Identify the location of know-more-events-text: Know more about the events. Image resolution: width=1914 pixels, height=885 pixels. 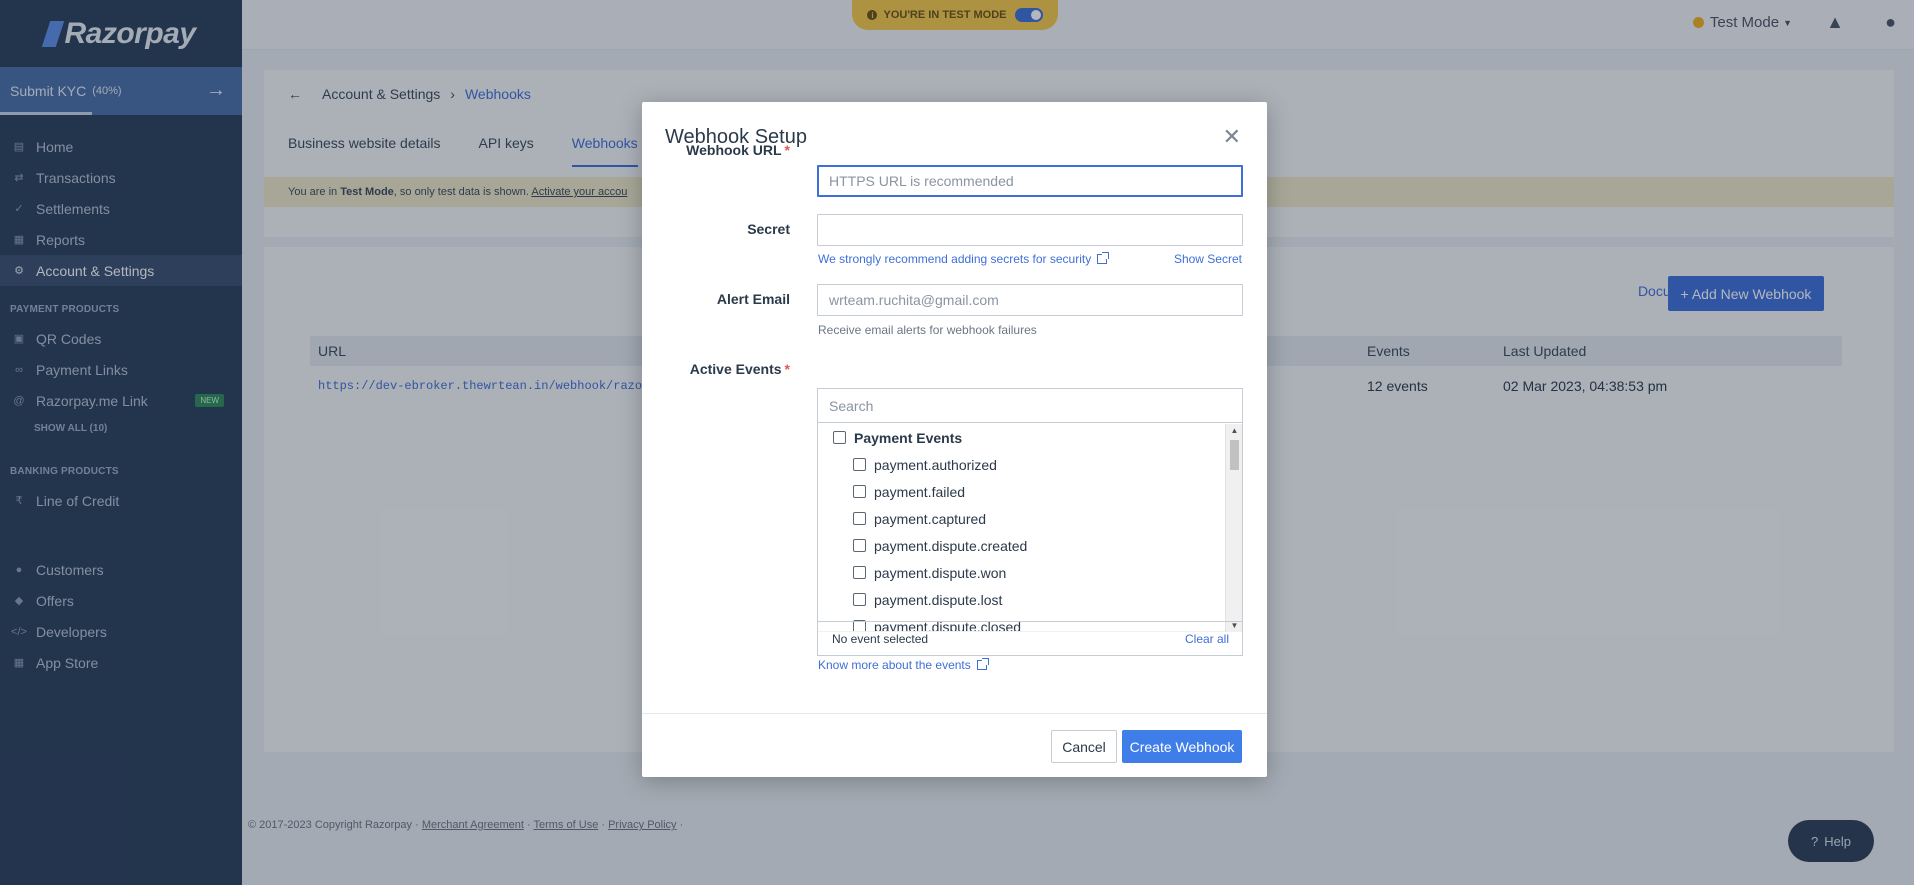
(894, 665).